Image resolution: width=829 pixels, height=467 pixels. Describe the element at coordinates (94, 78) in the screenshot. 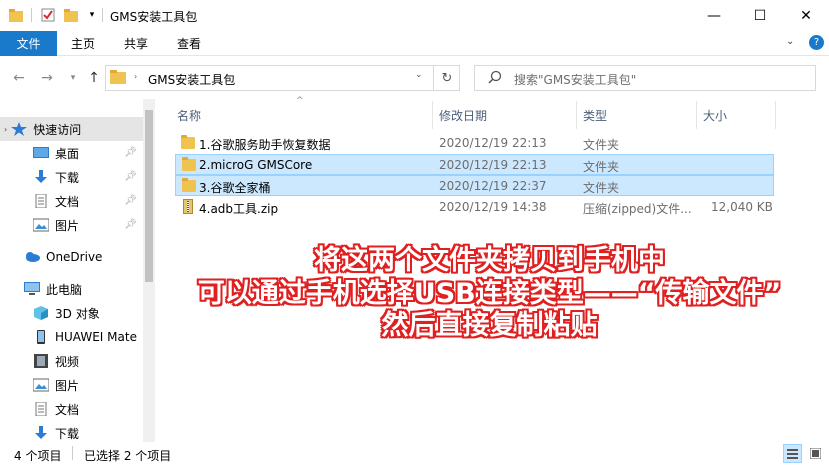

I see `up-arrow-icon: ↑` at that location.